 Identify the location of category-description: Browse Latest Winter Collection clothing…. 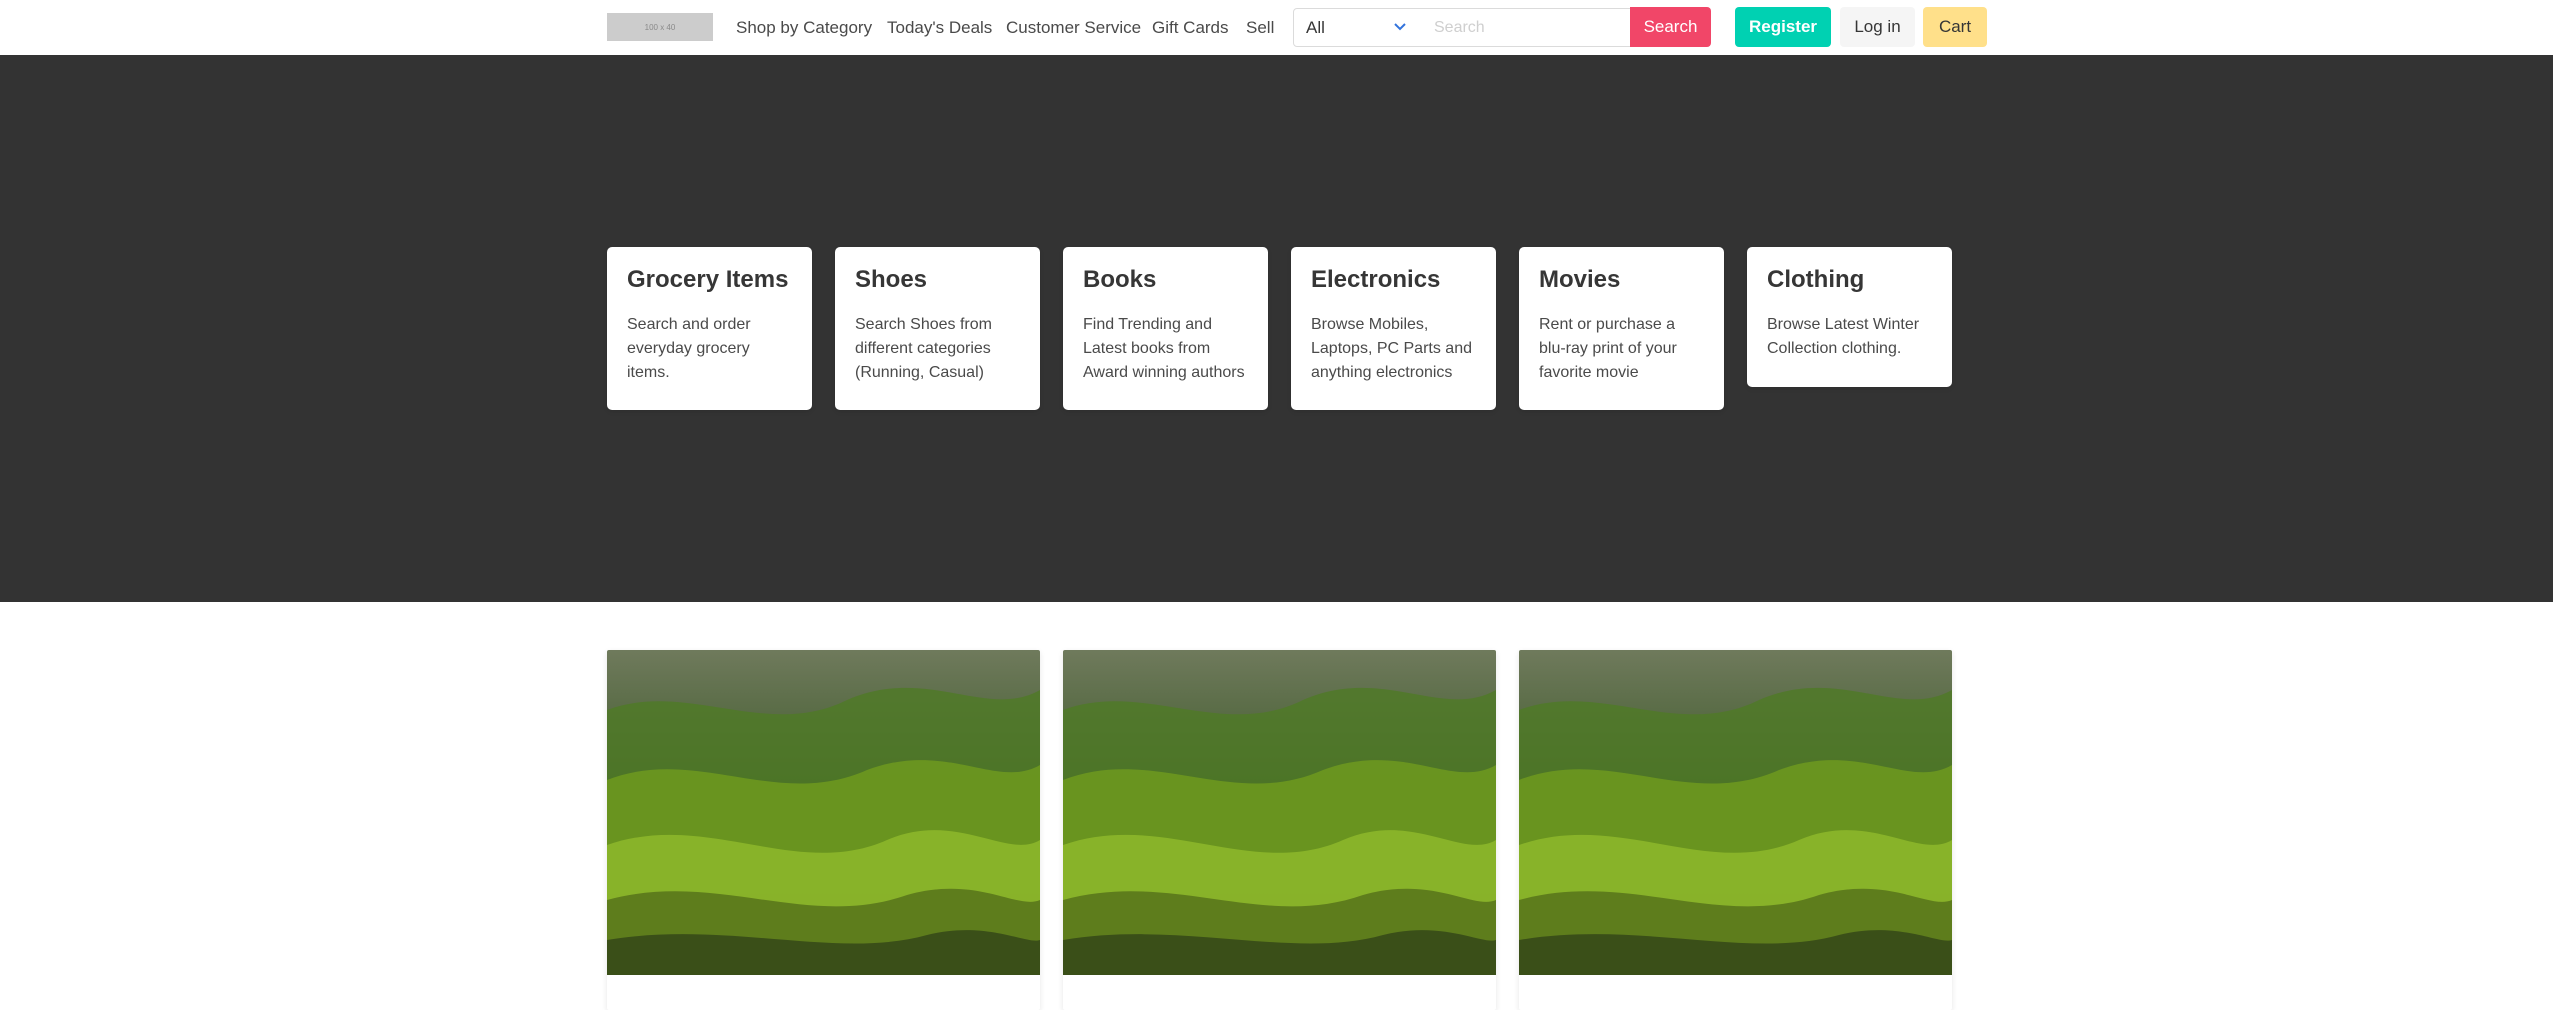
(1843, 336).